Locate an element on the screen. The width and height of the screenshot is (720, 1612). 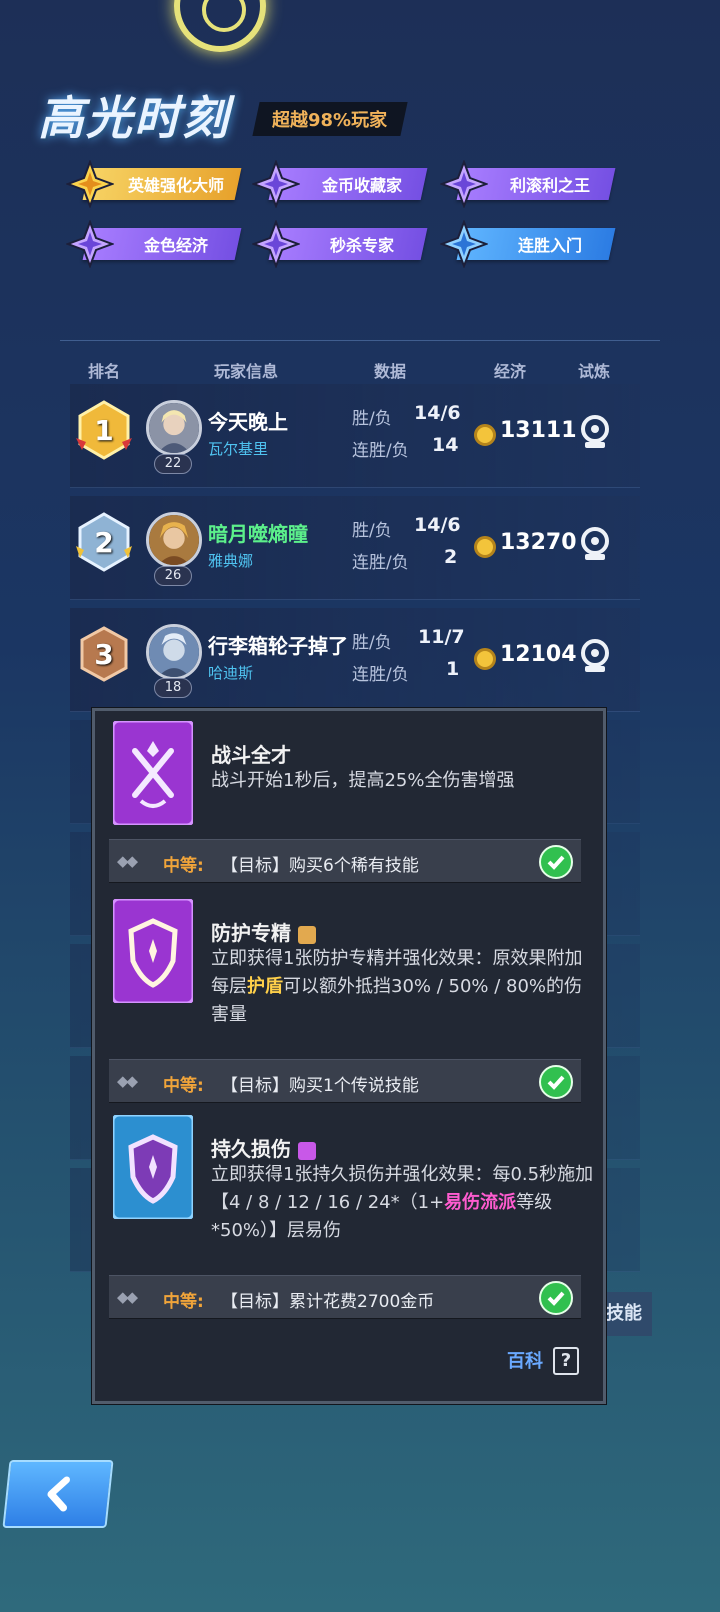
achievement-badge: 英雄强化大师 is located at coordinates (154, 184).